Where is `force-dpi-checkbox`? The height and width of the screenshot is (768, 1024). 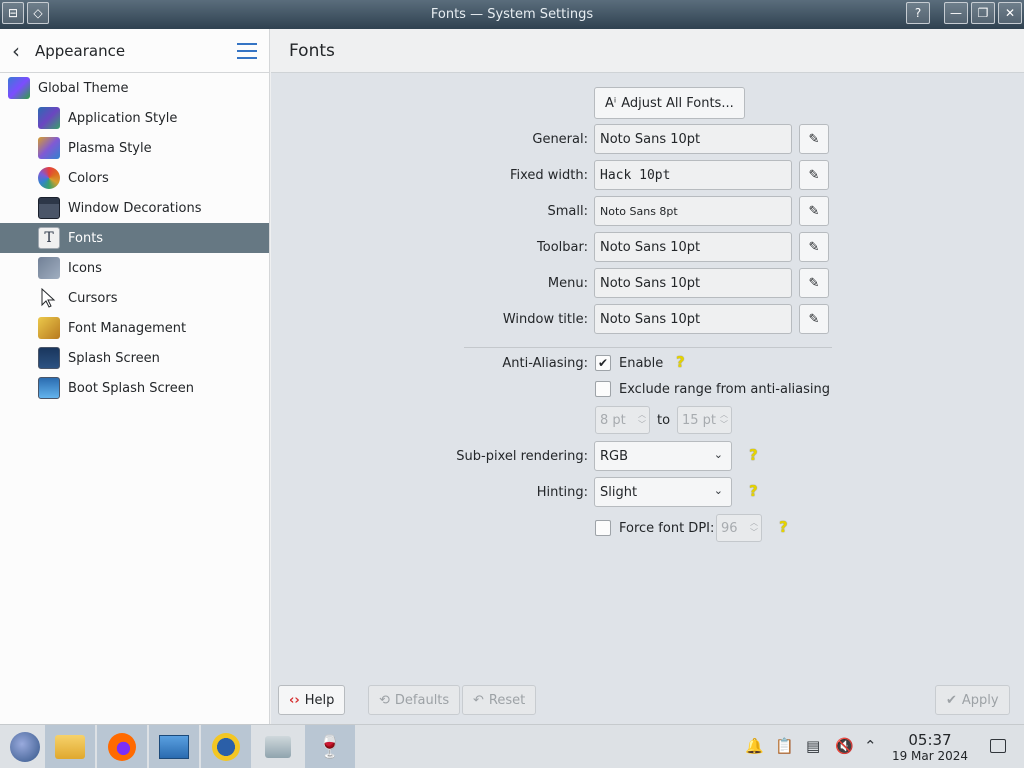
force-dpi-checkbox is located at coordinates (603, 528).